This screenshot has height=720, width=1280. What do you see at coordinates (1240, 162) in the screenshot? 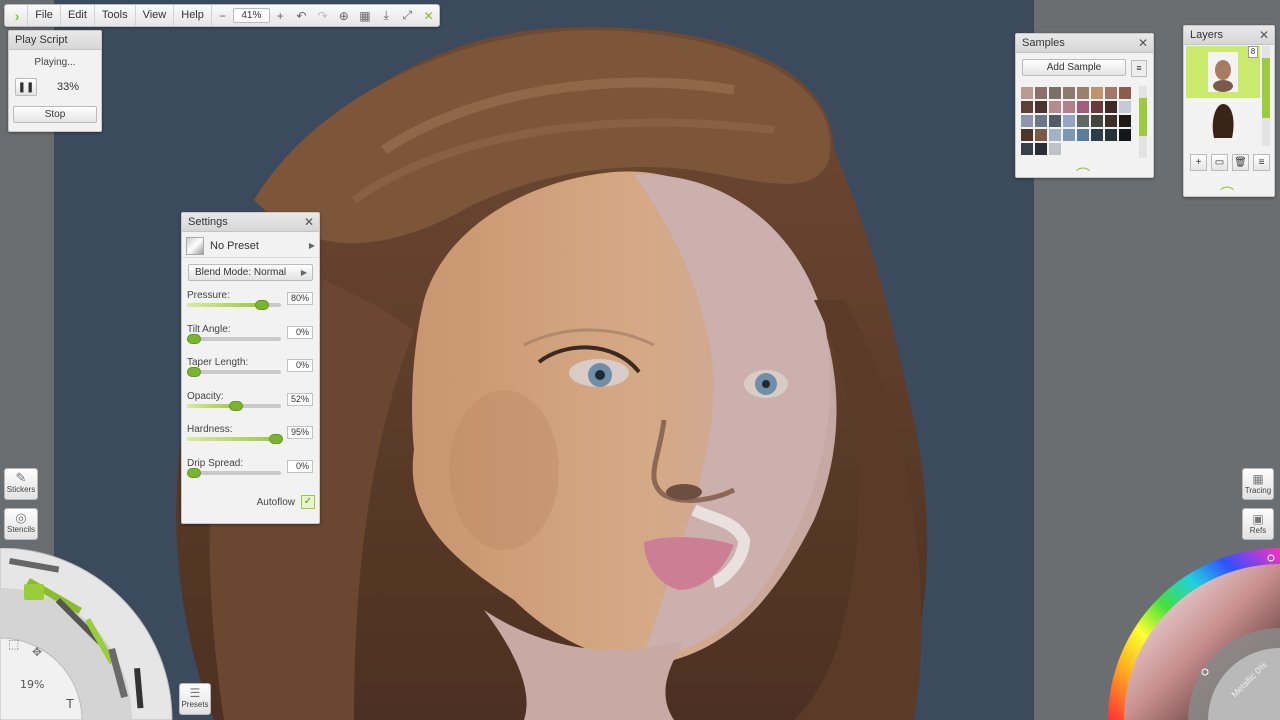
I see `trash-icon: 🗑` at bounding box center [1240, 162].